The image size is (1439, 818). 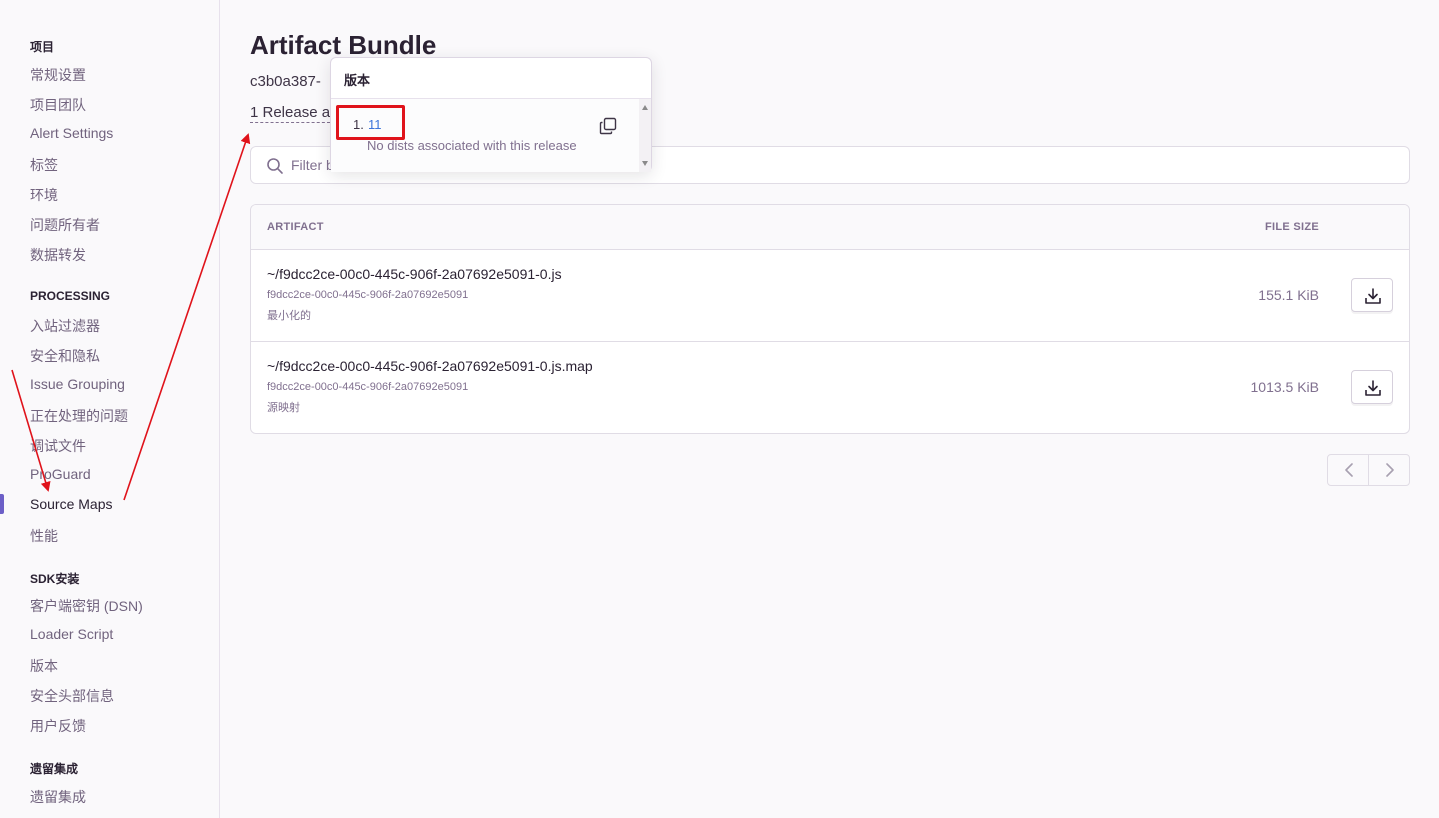 What do you see at coordinates (830, 227) in the screenshot?
I see `table-header: ARTIFACT FILE SIZE` at bounding box center [830, 227].